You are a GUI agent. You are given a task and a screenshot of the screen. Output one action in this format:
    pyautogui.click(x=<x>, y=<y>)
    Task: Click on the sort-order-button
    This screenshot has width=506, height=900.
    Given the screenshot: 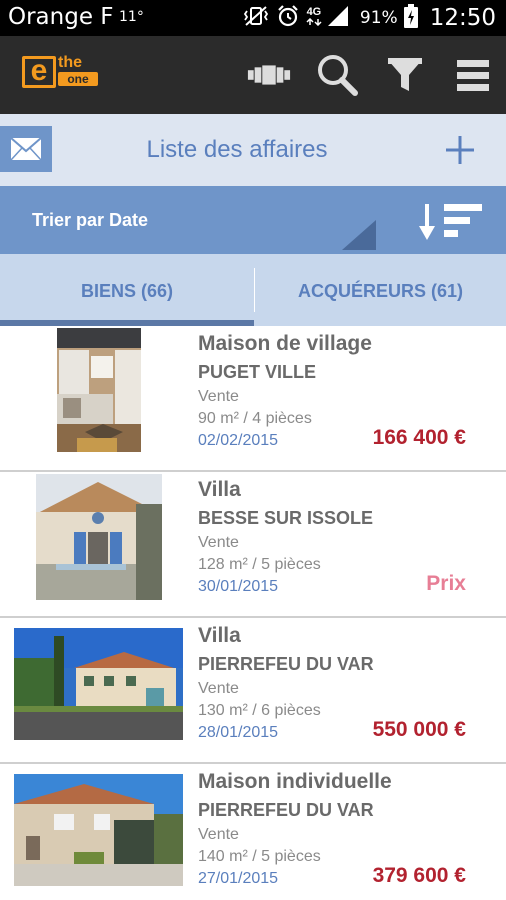 What is the action you would take?
    pyautogui.click(x=451, y=222)
    